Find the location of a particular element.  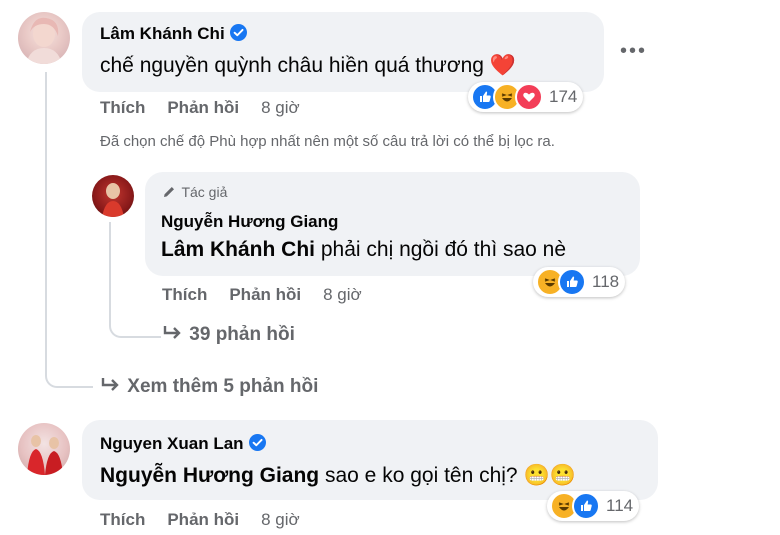

reaction-summary: 114 is located at coordinates (593, 506).